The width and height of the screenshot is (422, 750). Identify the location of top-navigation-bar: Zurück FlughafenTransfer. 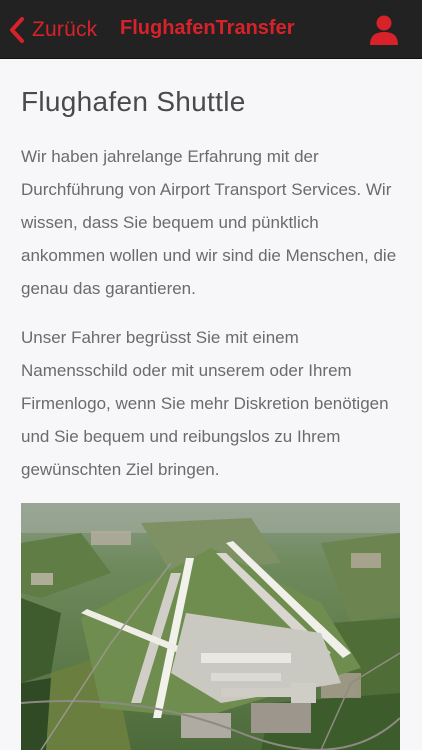
(211, 29).